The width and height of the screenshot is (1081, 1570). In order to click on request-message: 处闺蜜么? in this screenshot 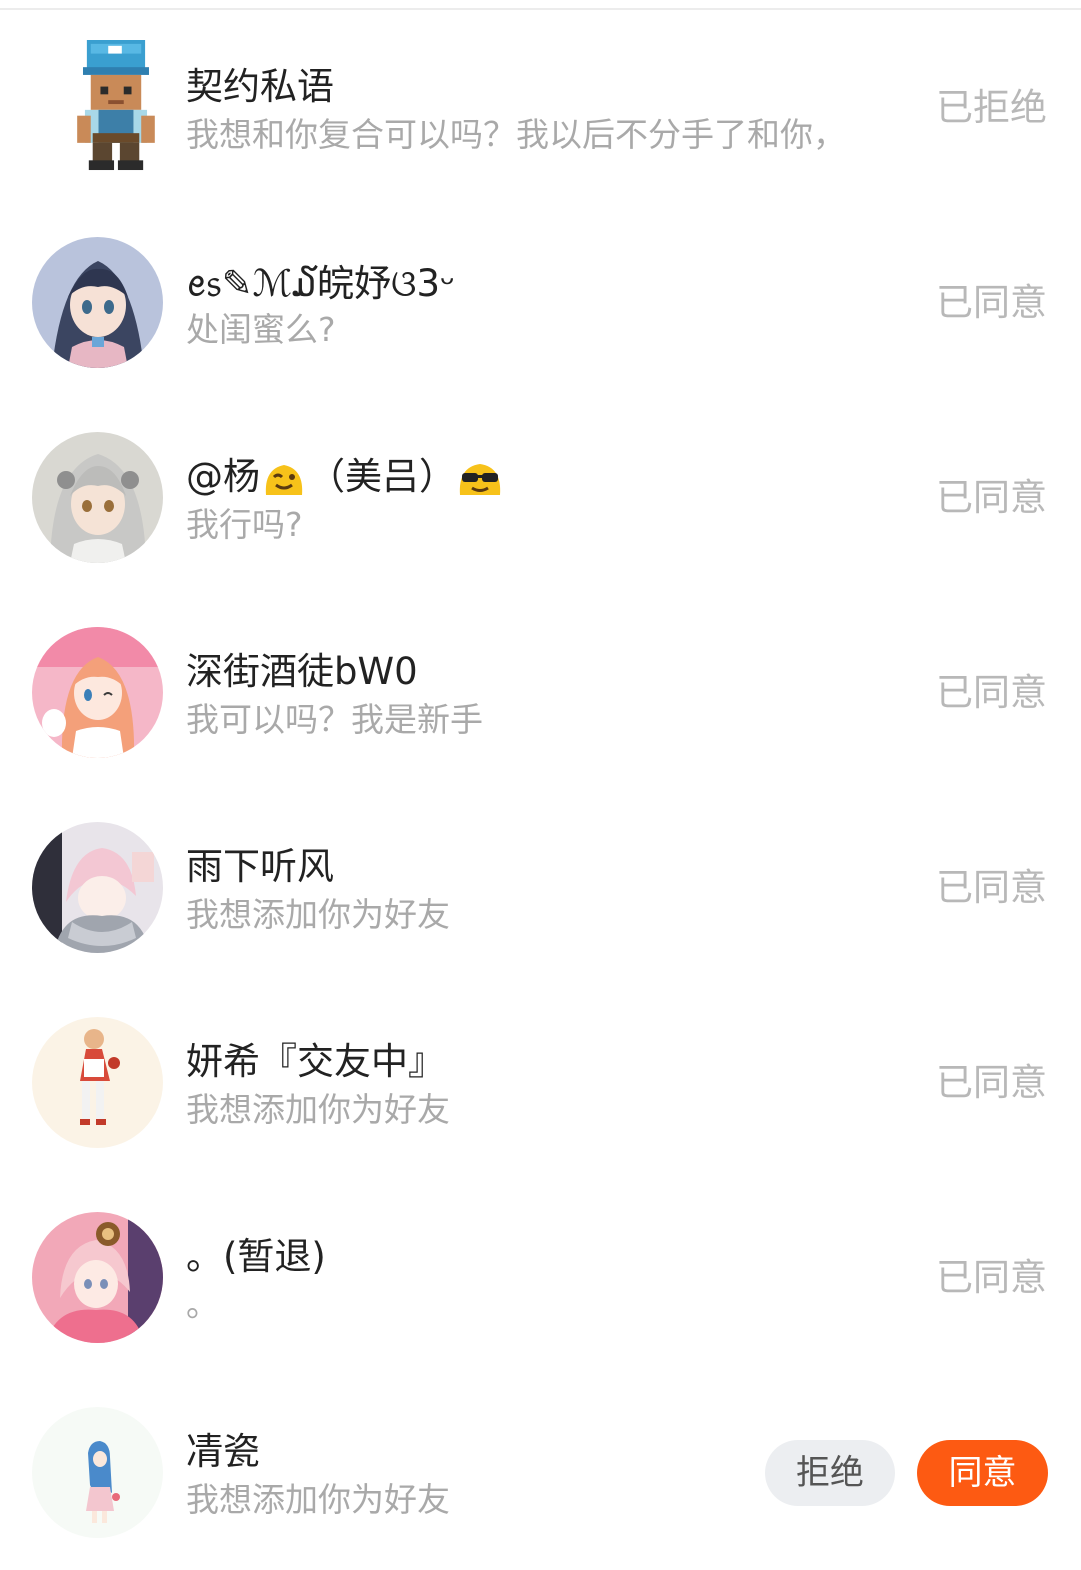, I will do `click(261, 329)`.